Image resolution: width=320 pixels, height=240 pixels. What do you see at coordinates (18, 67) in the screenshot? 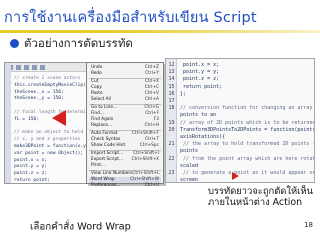
I see `find-icon` at bounding box center [18, 67].